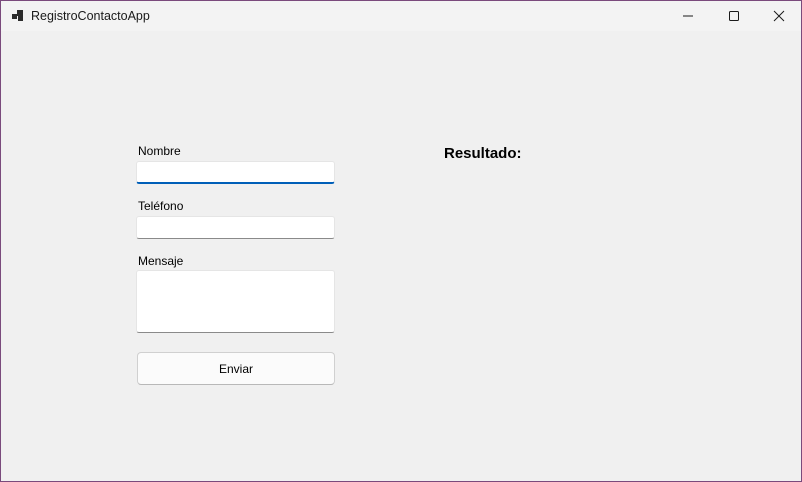 The height and width of the screenshot is (482, 802). Describe the element at coordinates (483, 153) in the screenshot. I see `resultado-label: Resultado:` at that location.